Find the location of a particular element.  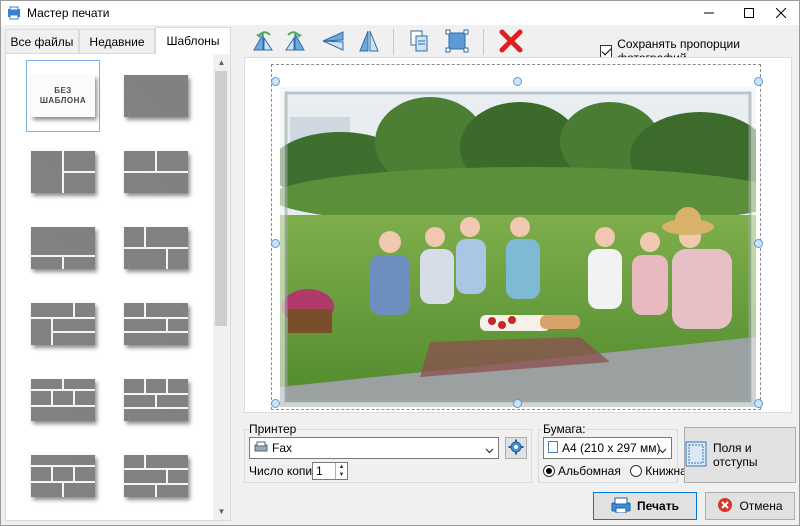

template-none: БЕЗ ШАБЛОНА is located at coordinates (63, 96).